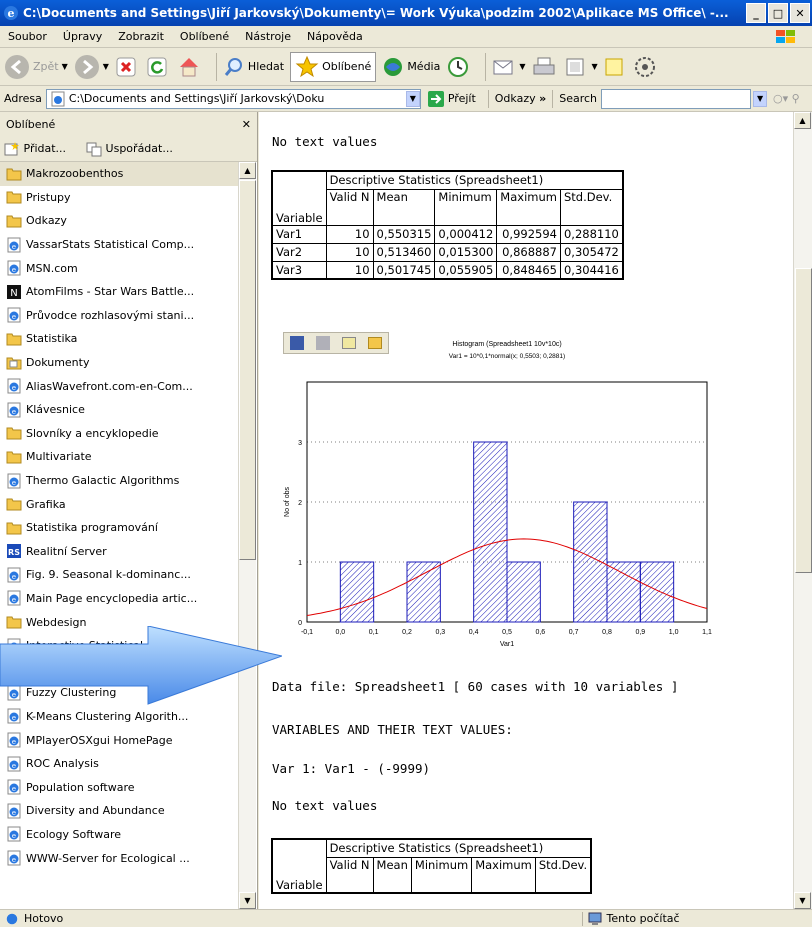  I want to click on menu-oblibene: Oblíbené, so click(204, 36).